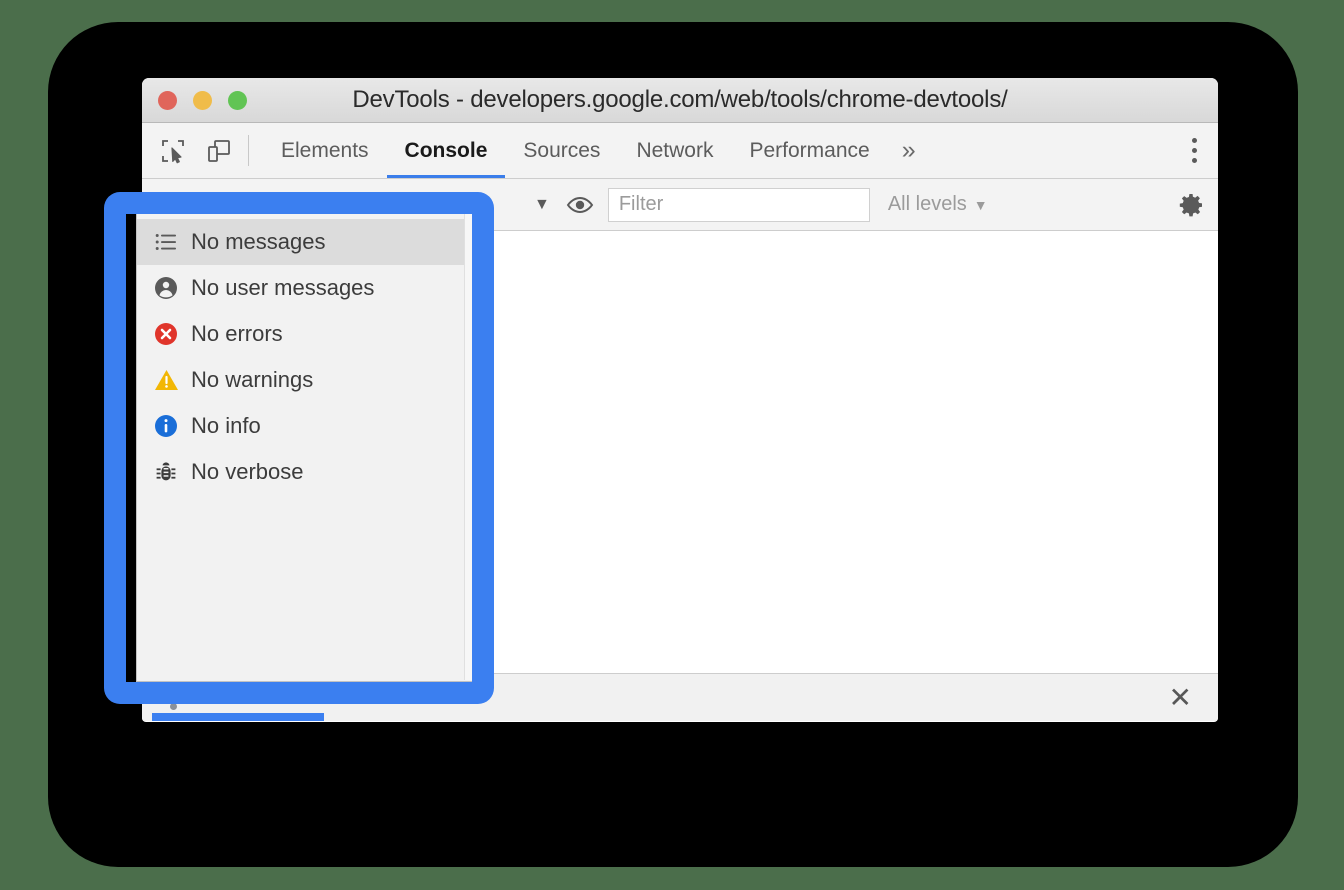 The width and height of the screenshot is (1344, 890). I want to click on bug-icon, so click(166, 472).